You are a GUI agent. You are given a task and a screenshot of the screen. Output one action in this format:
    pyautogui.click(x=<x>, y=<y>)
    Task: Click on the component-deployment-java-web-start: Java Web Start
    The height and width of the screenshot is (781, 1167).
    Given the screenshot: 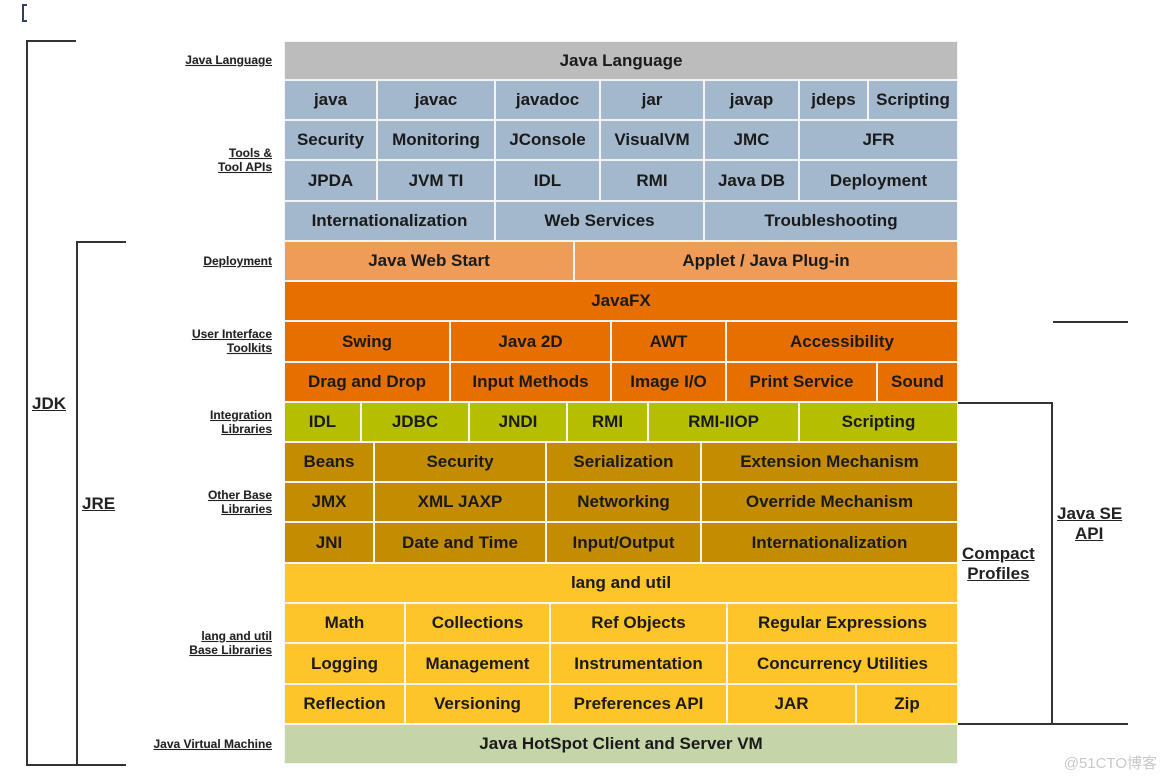 What is the action you would take?
    pyautogui.click(x=429, y=261)
    